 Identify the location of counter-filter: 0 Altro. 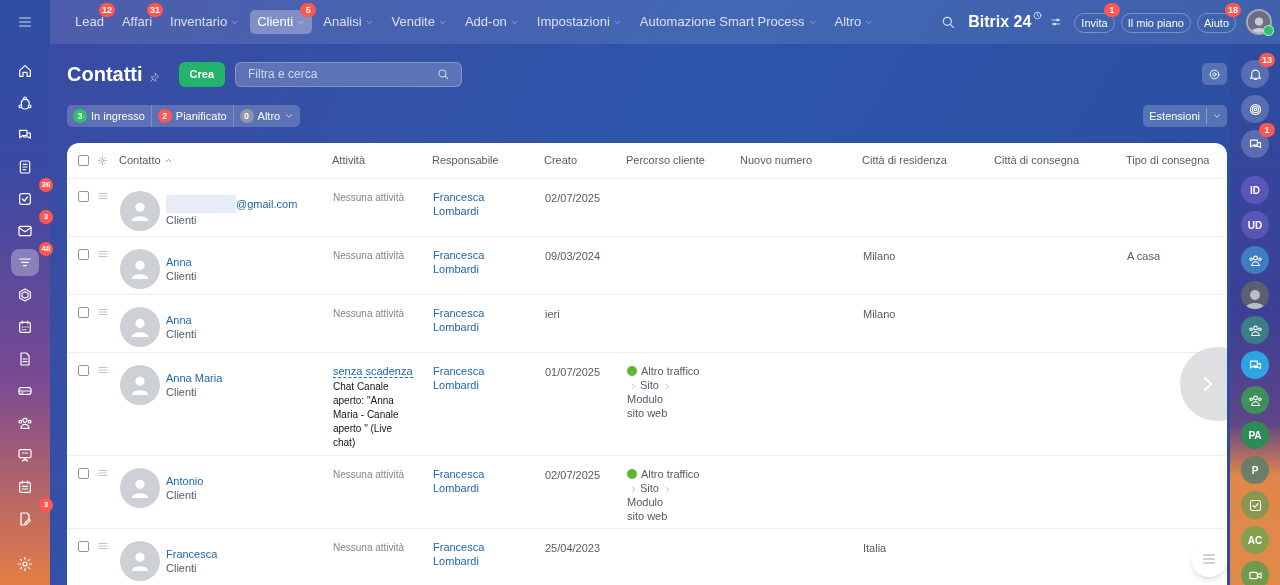
(266, 116).